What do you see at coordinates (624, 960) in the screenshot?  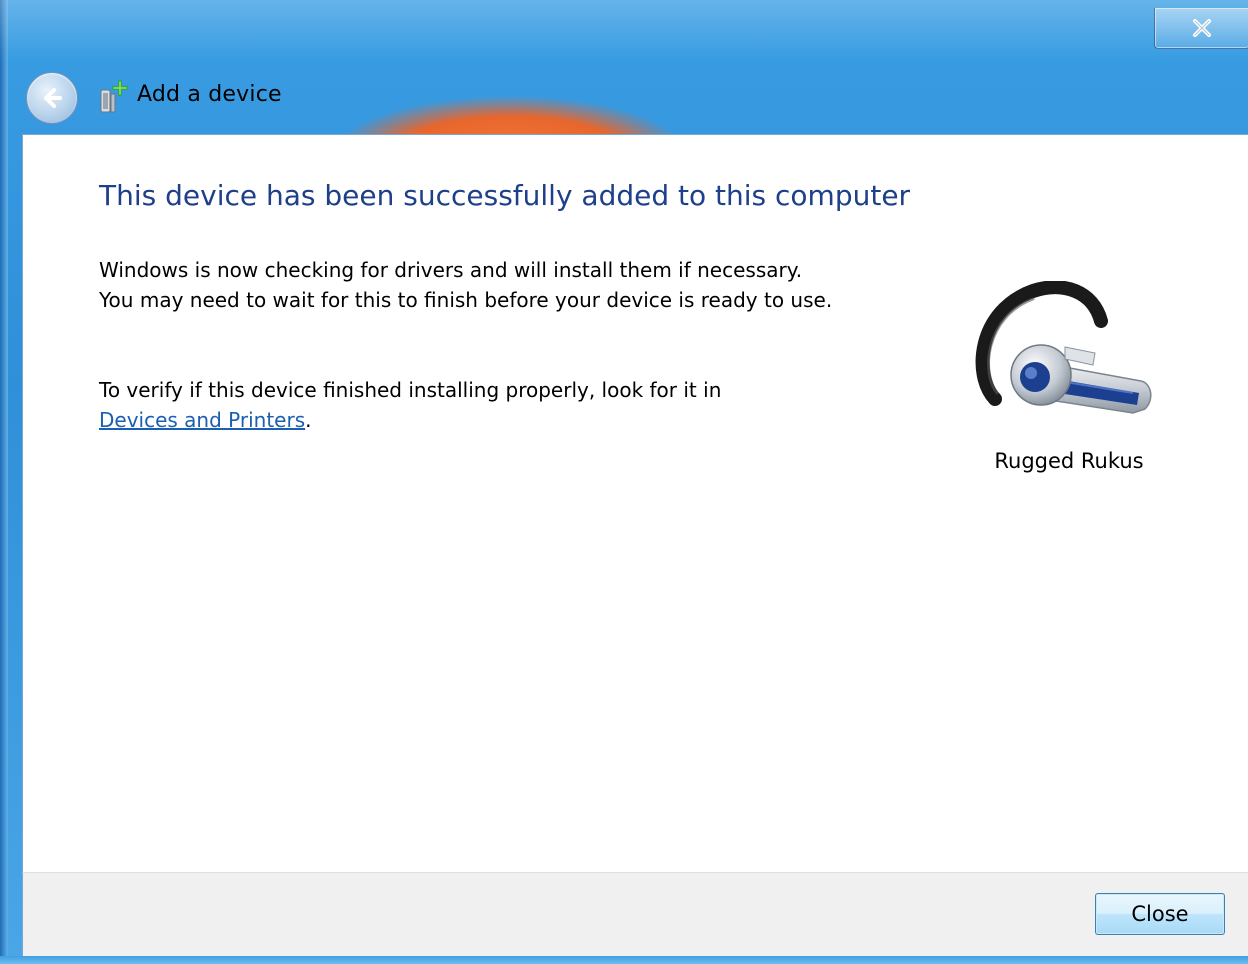 I see `window-frame-bottom` at bounding box center [624, 960].